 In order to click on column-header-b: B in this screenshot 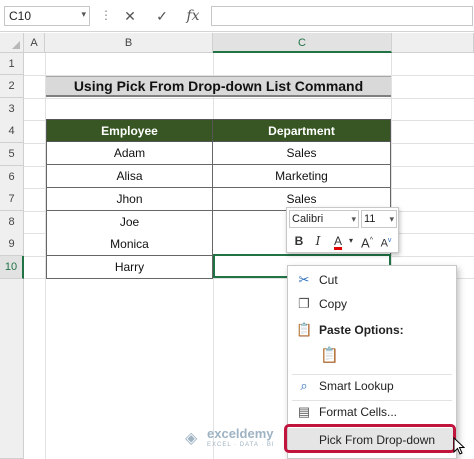, I will do `click(129, 43)`.